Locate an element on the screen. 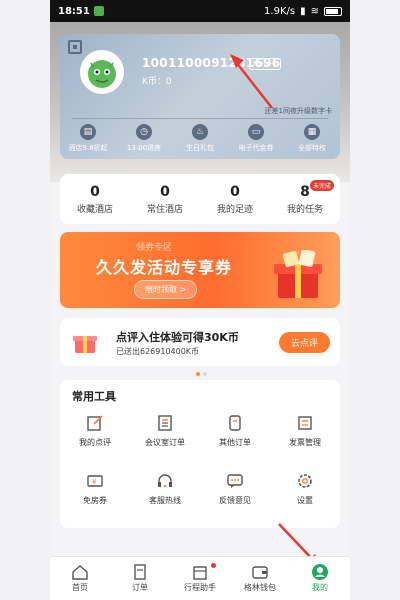  review-promo-card: 点评入住体验可得30K币 已送出626910400K币 去点评 is located at coordinates (200, 342).